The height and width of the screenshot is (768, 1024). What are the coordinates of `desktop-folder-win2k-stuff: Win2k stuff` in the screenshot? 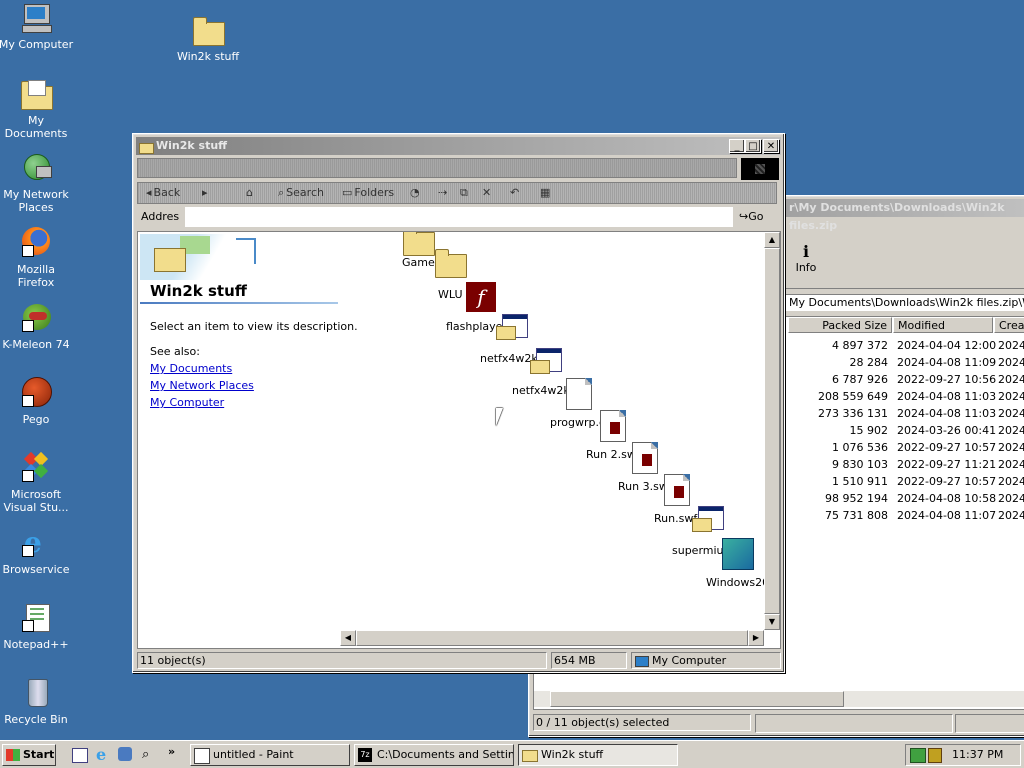 It's located at (208, 38).